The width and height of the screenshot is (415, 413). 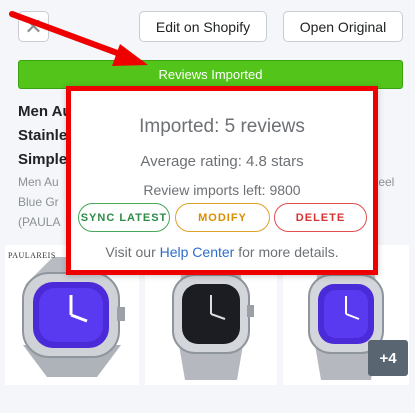 I want to click on annotation-arrow-icon, so click(x=78, y=38).